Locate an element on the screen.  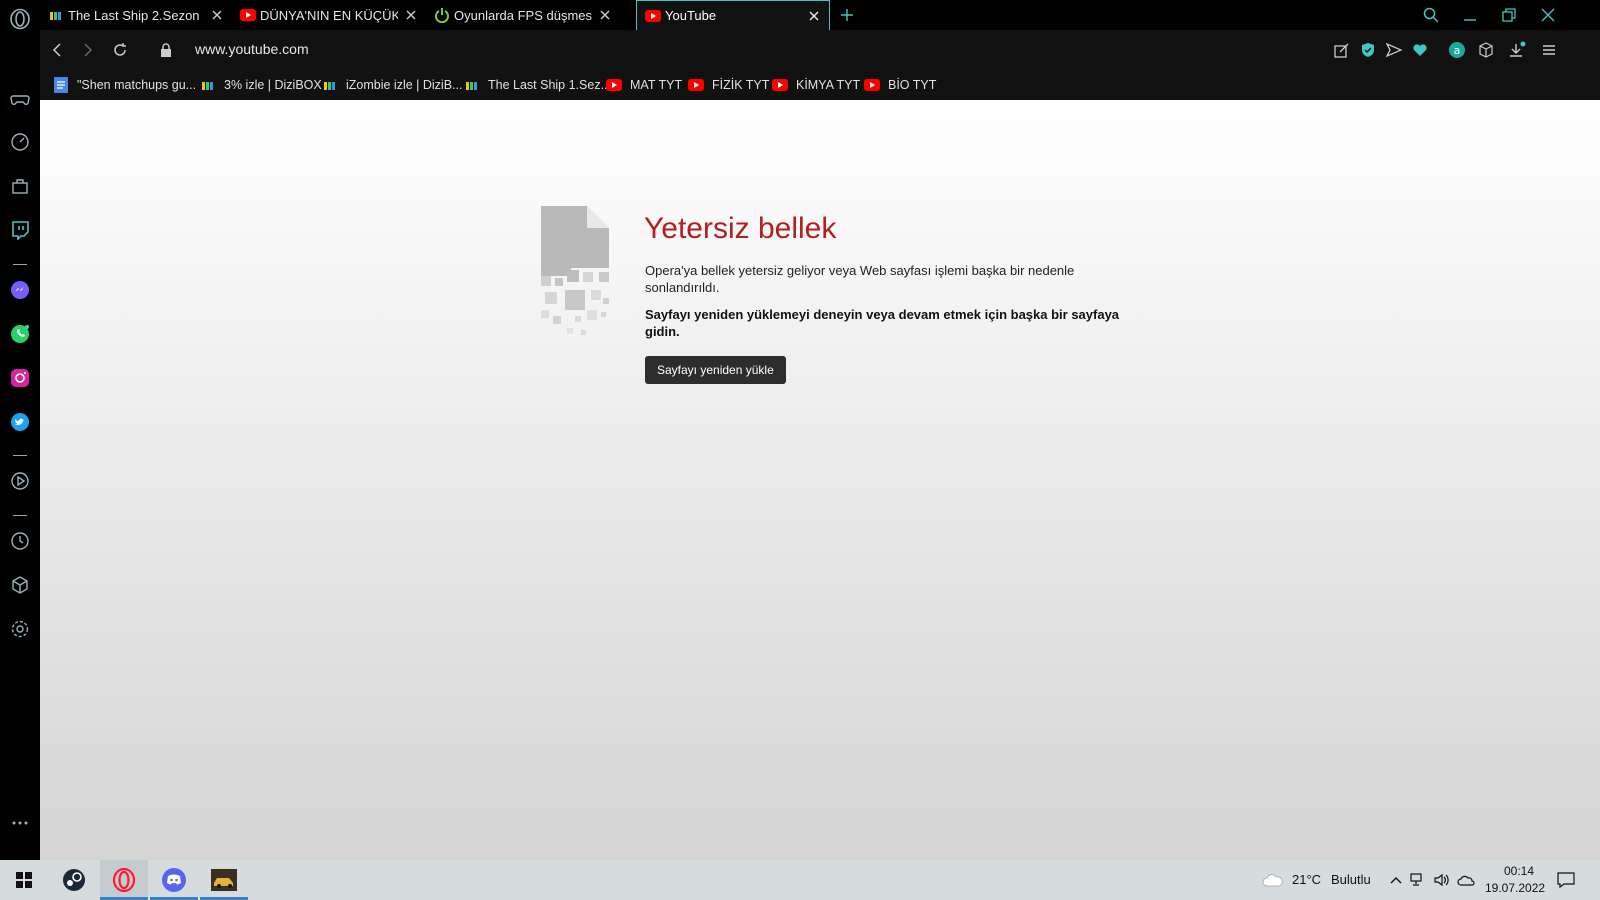
windows-logo-icon is located at coordinates (24, 880).